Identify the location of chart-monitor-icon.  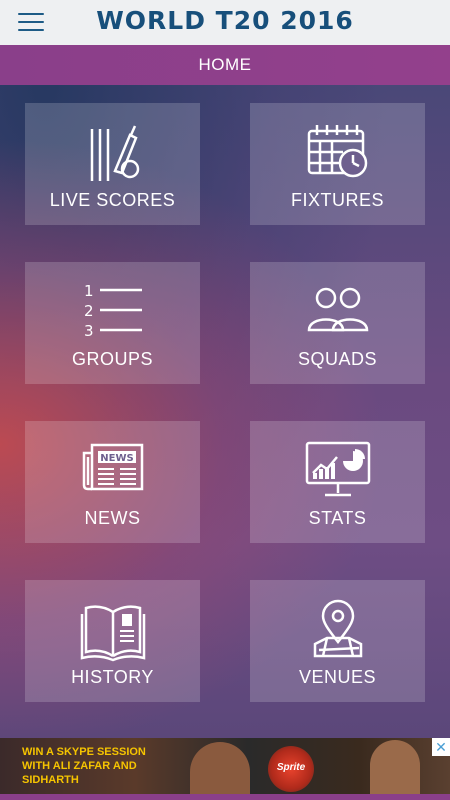
(337, 469).